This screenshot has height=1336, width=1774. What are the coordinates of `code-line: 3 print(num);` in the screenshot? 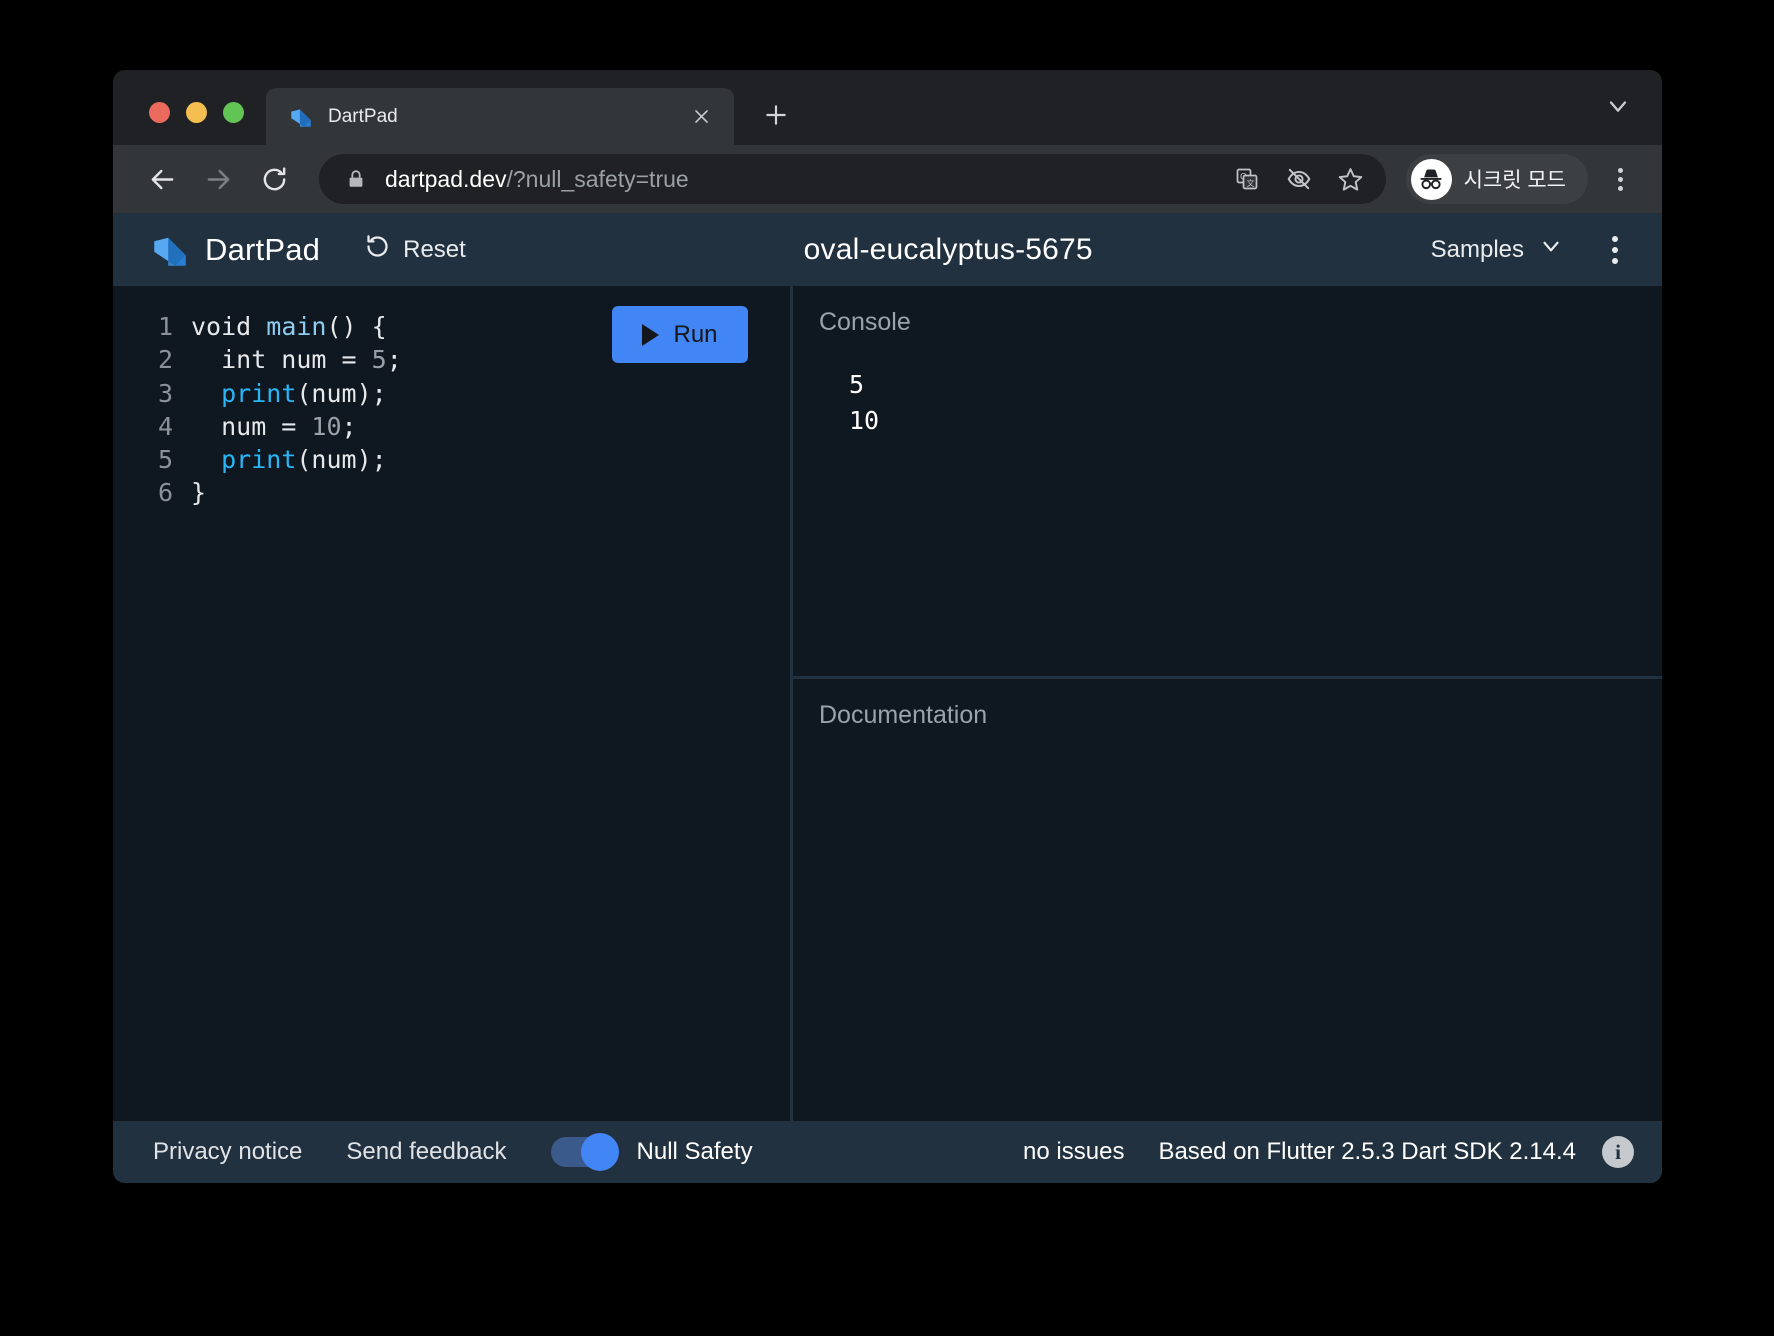 It's located at (464, 393).